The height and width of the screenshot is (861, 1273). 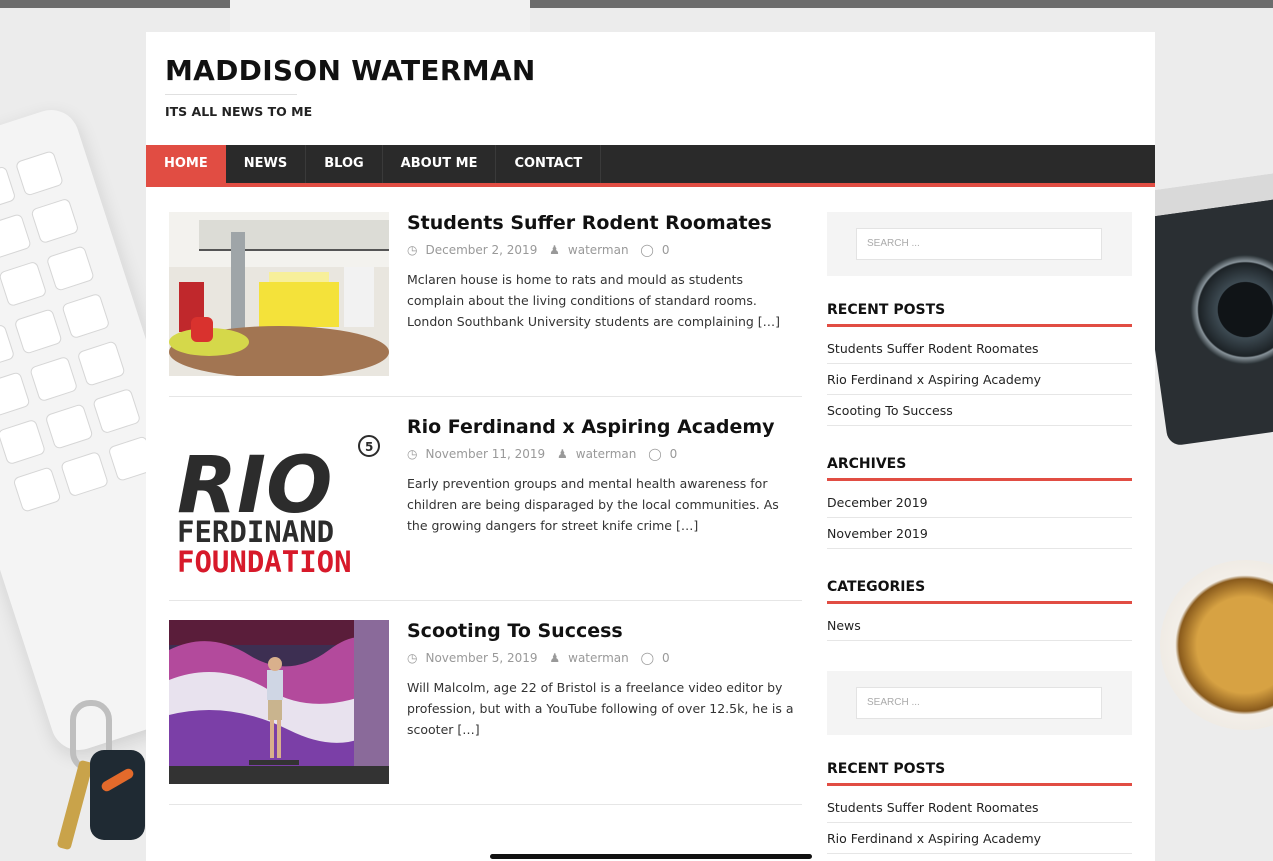 I want to click on post-date: November 5, 2019, so click(x=481, y=658).